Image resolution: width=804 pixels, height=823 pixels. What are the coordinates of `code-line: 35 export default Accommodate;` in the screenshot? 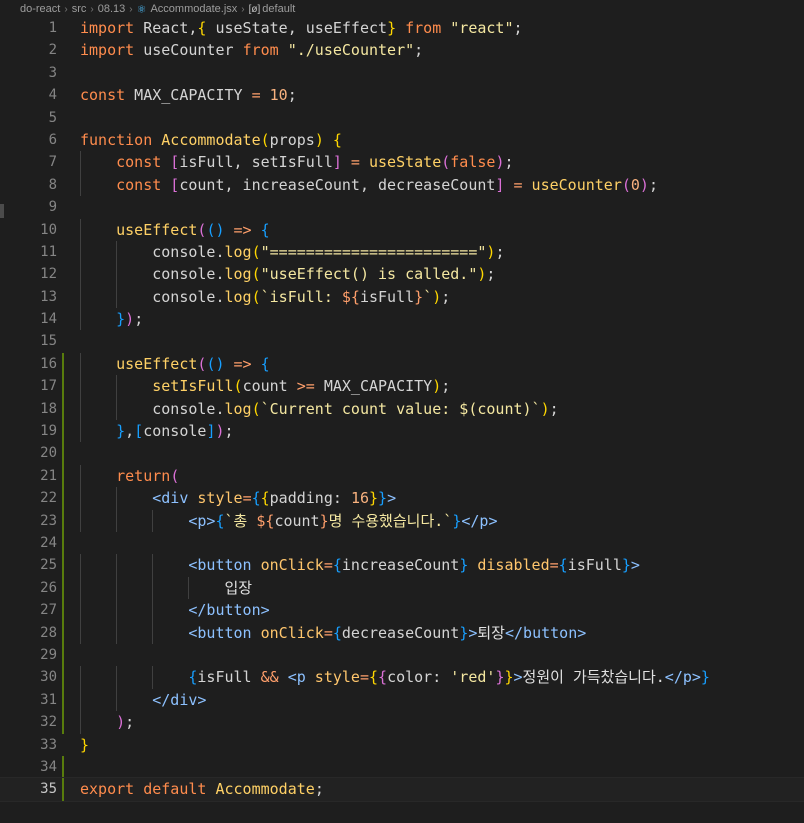 It's located at (402, 789).